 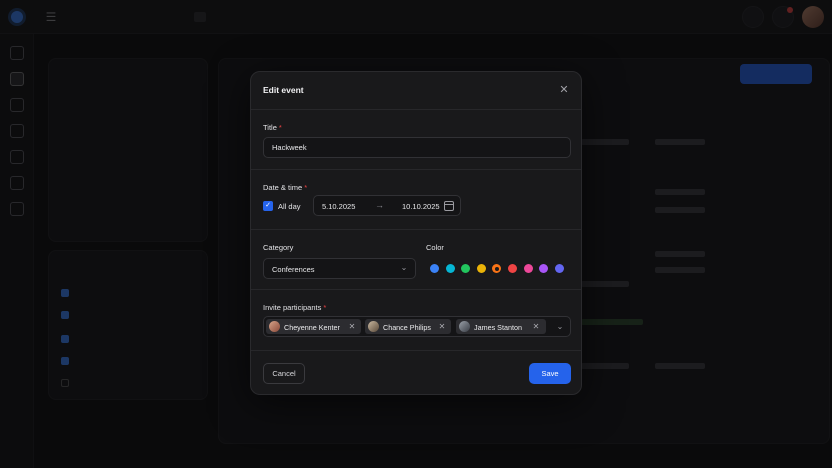 I want to click on menu-icon: ☰, so click(x=51, y=17).